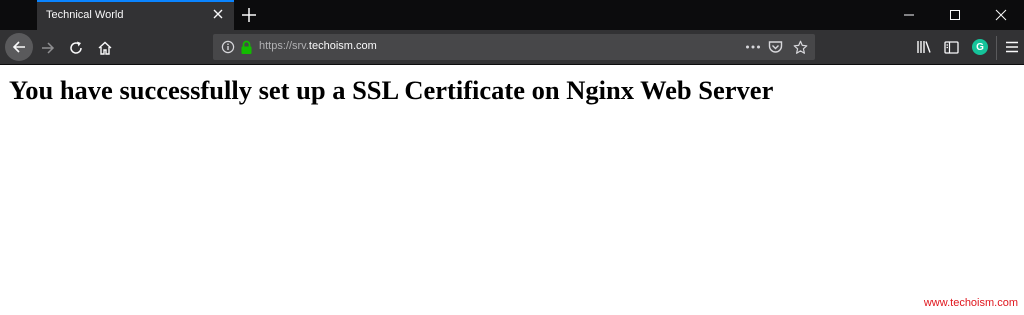  Describe the element at coordinates (753, 47) in the screenshot. I see `page-actions-icon` at that location.